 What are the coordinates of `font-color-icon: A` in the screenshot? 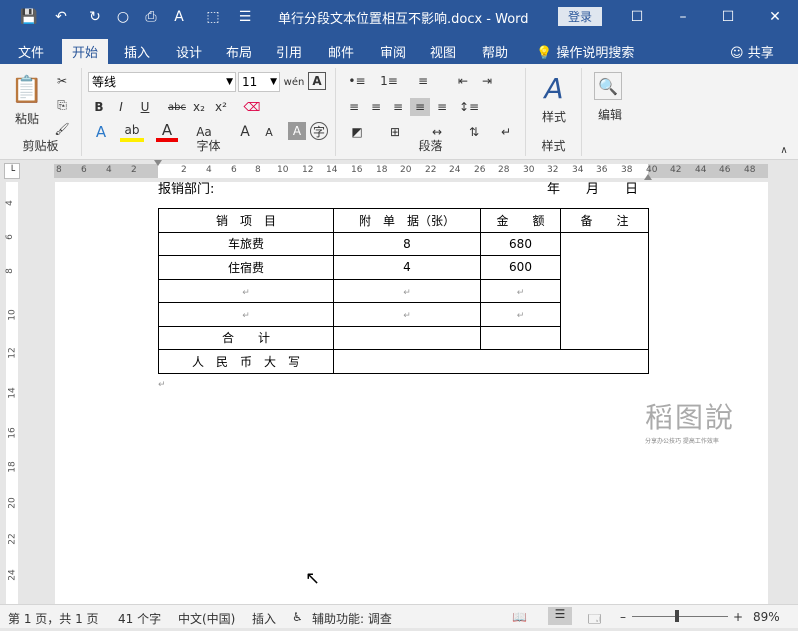 It's located at (179, 17).